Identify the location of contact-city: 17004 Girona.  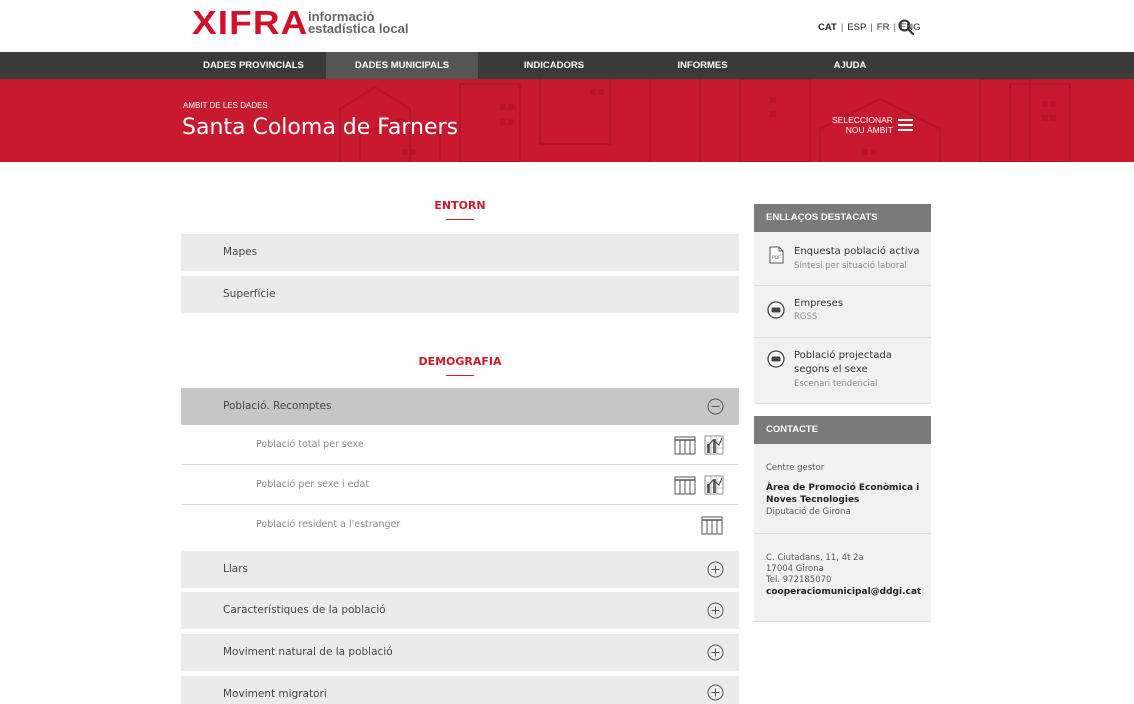
(795, 569).